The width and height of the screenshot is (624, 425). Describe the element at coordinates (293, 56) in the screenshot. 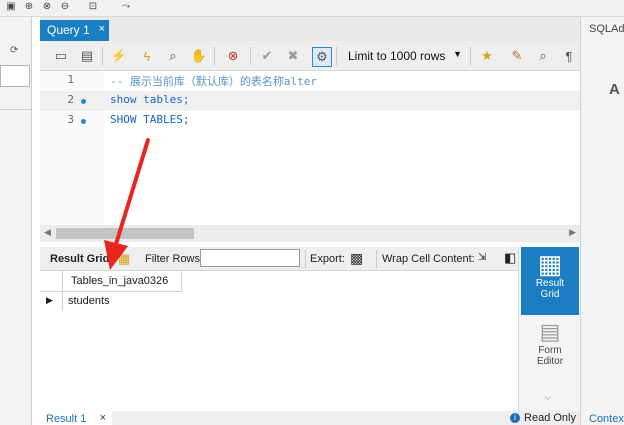

I see `rollback-icon: ✖` at that location.